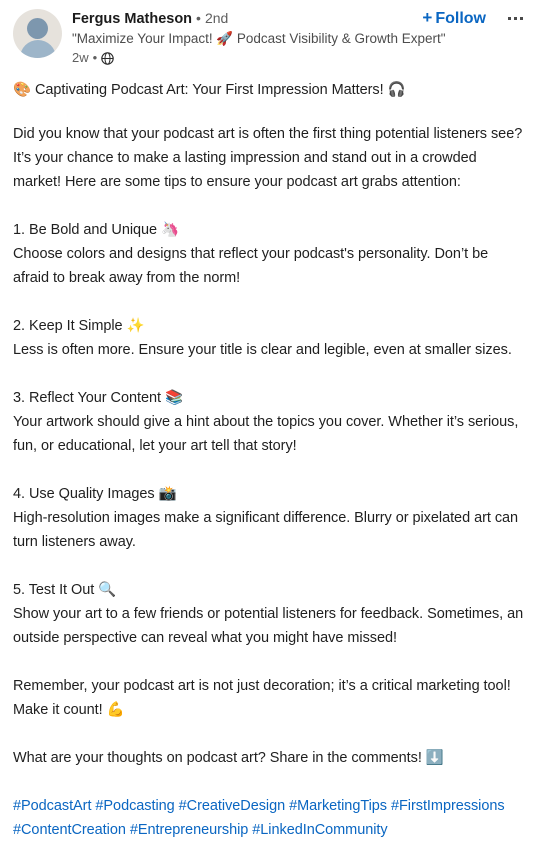  Describe the element at coordinates (52, 806) in the screenshot. I see `hashtag-link: #PodcastArt` at that location.